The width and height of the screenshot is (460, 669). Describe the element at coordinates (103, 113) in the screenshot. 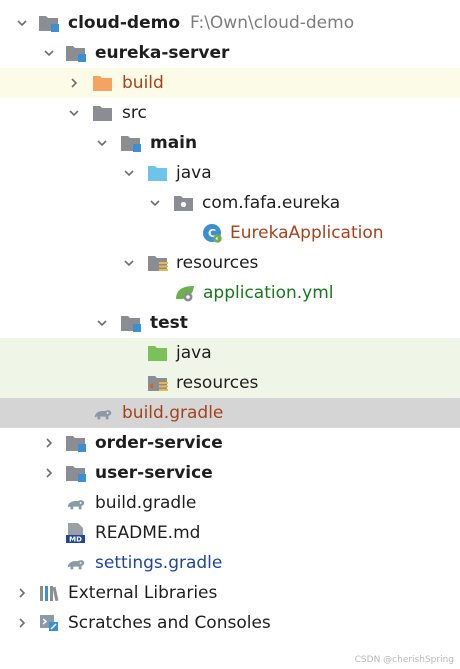

I see `folder-icon` at that location.